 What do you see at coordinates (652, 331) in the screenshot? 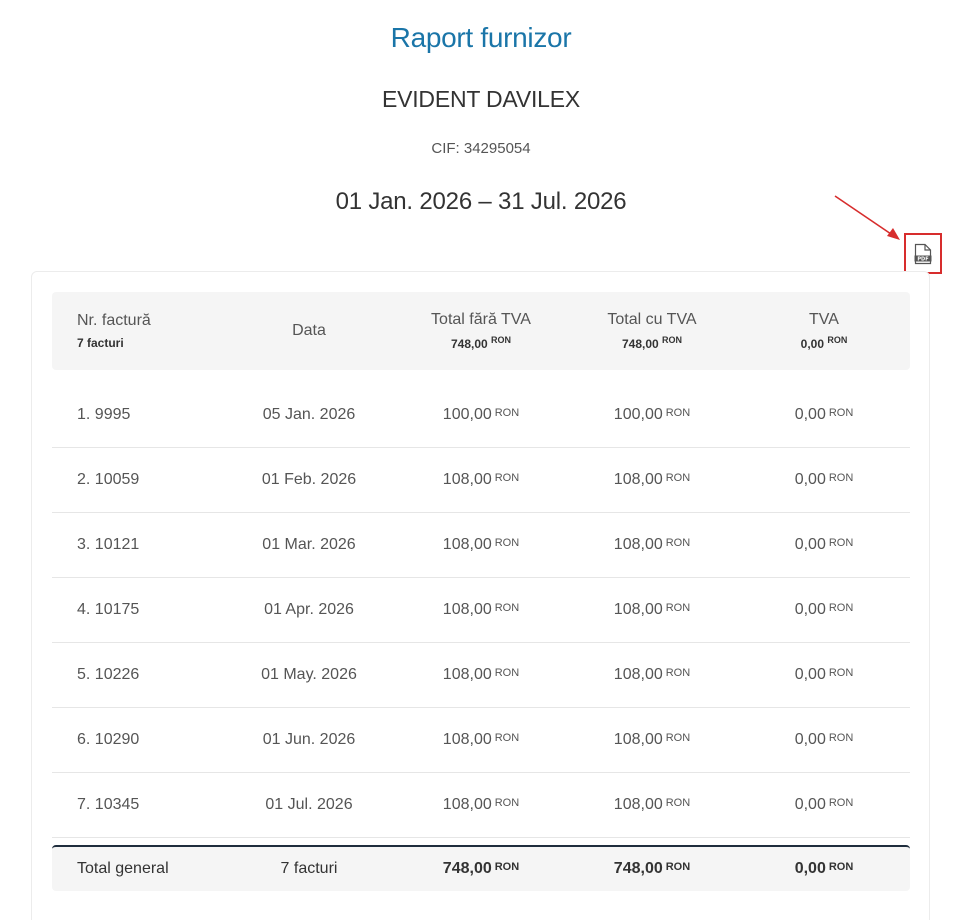
I see `col-header-total-with-vat: Total cu TVA 748,00 RON` at bounding box center [652, 331].